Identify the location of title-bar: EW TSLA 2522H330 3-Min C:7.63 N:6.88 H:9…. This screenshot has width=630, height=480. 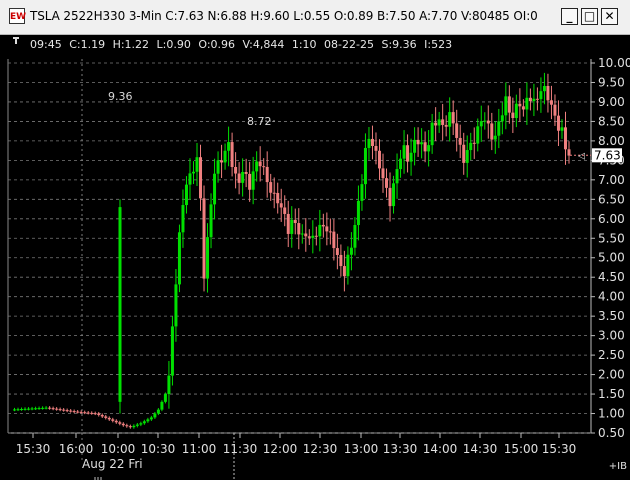
(315, 17).